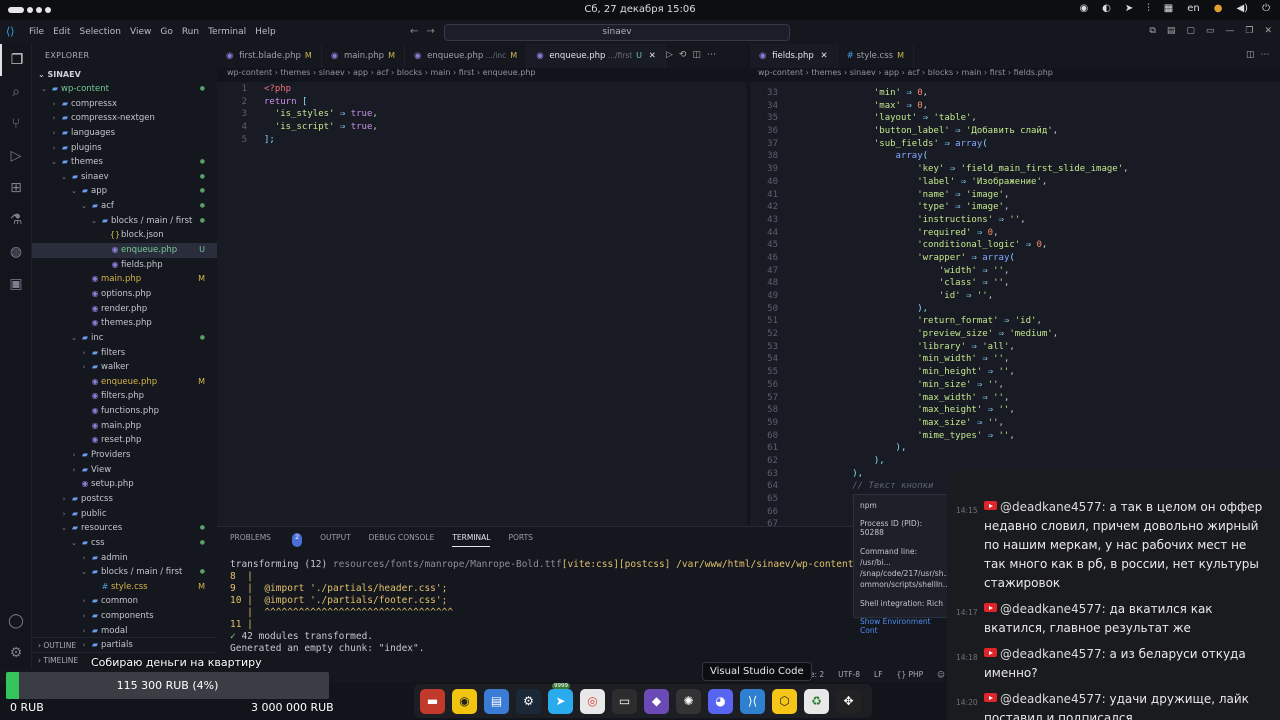 This screenshot has height=720, width=1280. I want to click on toggle-sidebar-icon: ▢, so click(1190, 31).